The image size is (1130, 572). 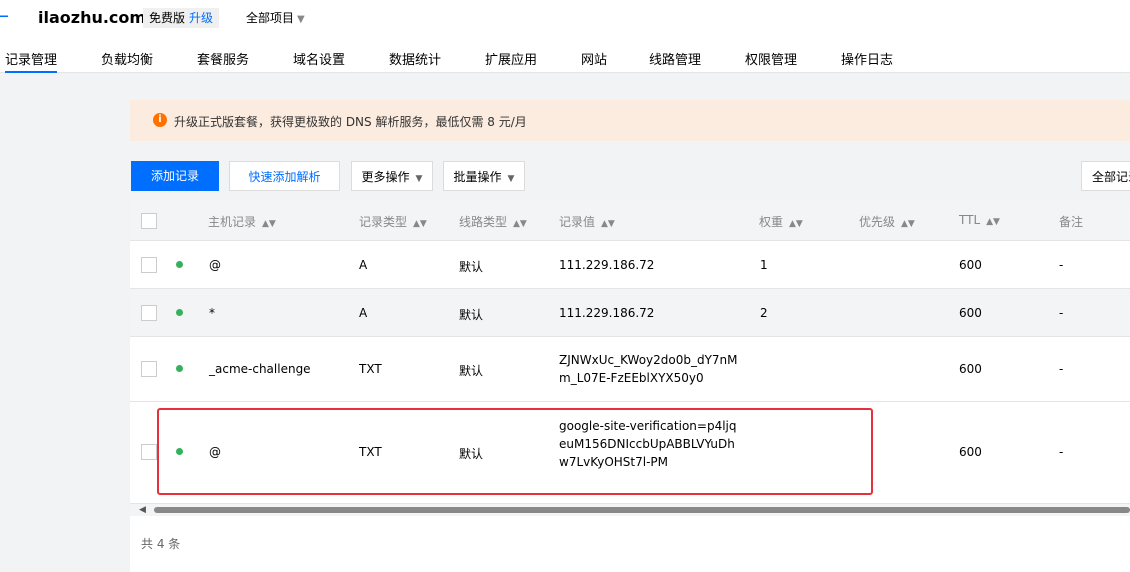 I want to click on table-row: @ A 默认 111.229.186.72 1 600 -, so click(x=630, y=265).